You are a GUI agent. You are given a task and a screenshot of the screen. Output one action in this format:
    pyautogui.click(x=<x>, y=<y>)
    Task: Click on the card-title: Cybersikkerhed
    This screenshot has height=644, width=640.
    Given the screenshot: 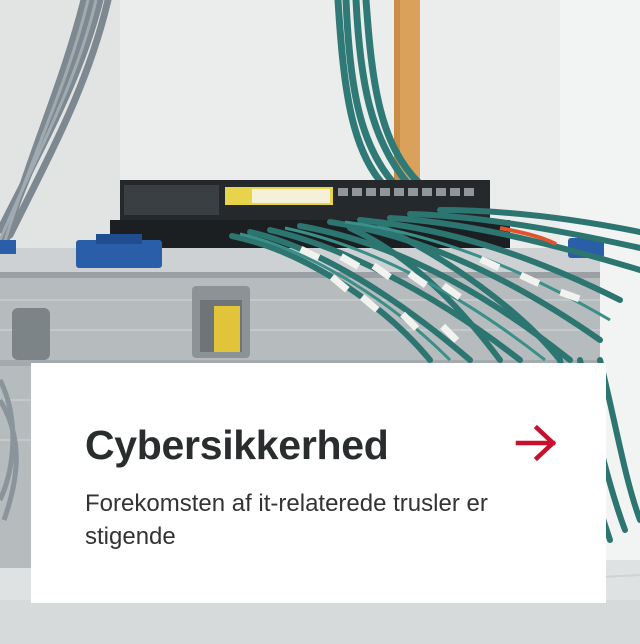 What is the action you would take?
    pyautogui.click(x=237, y=445)
    